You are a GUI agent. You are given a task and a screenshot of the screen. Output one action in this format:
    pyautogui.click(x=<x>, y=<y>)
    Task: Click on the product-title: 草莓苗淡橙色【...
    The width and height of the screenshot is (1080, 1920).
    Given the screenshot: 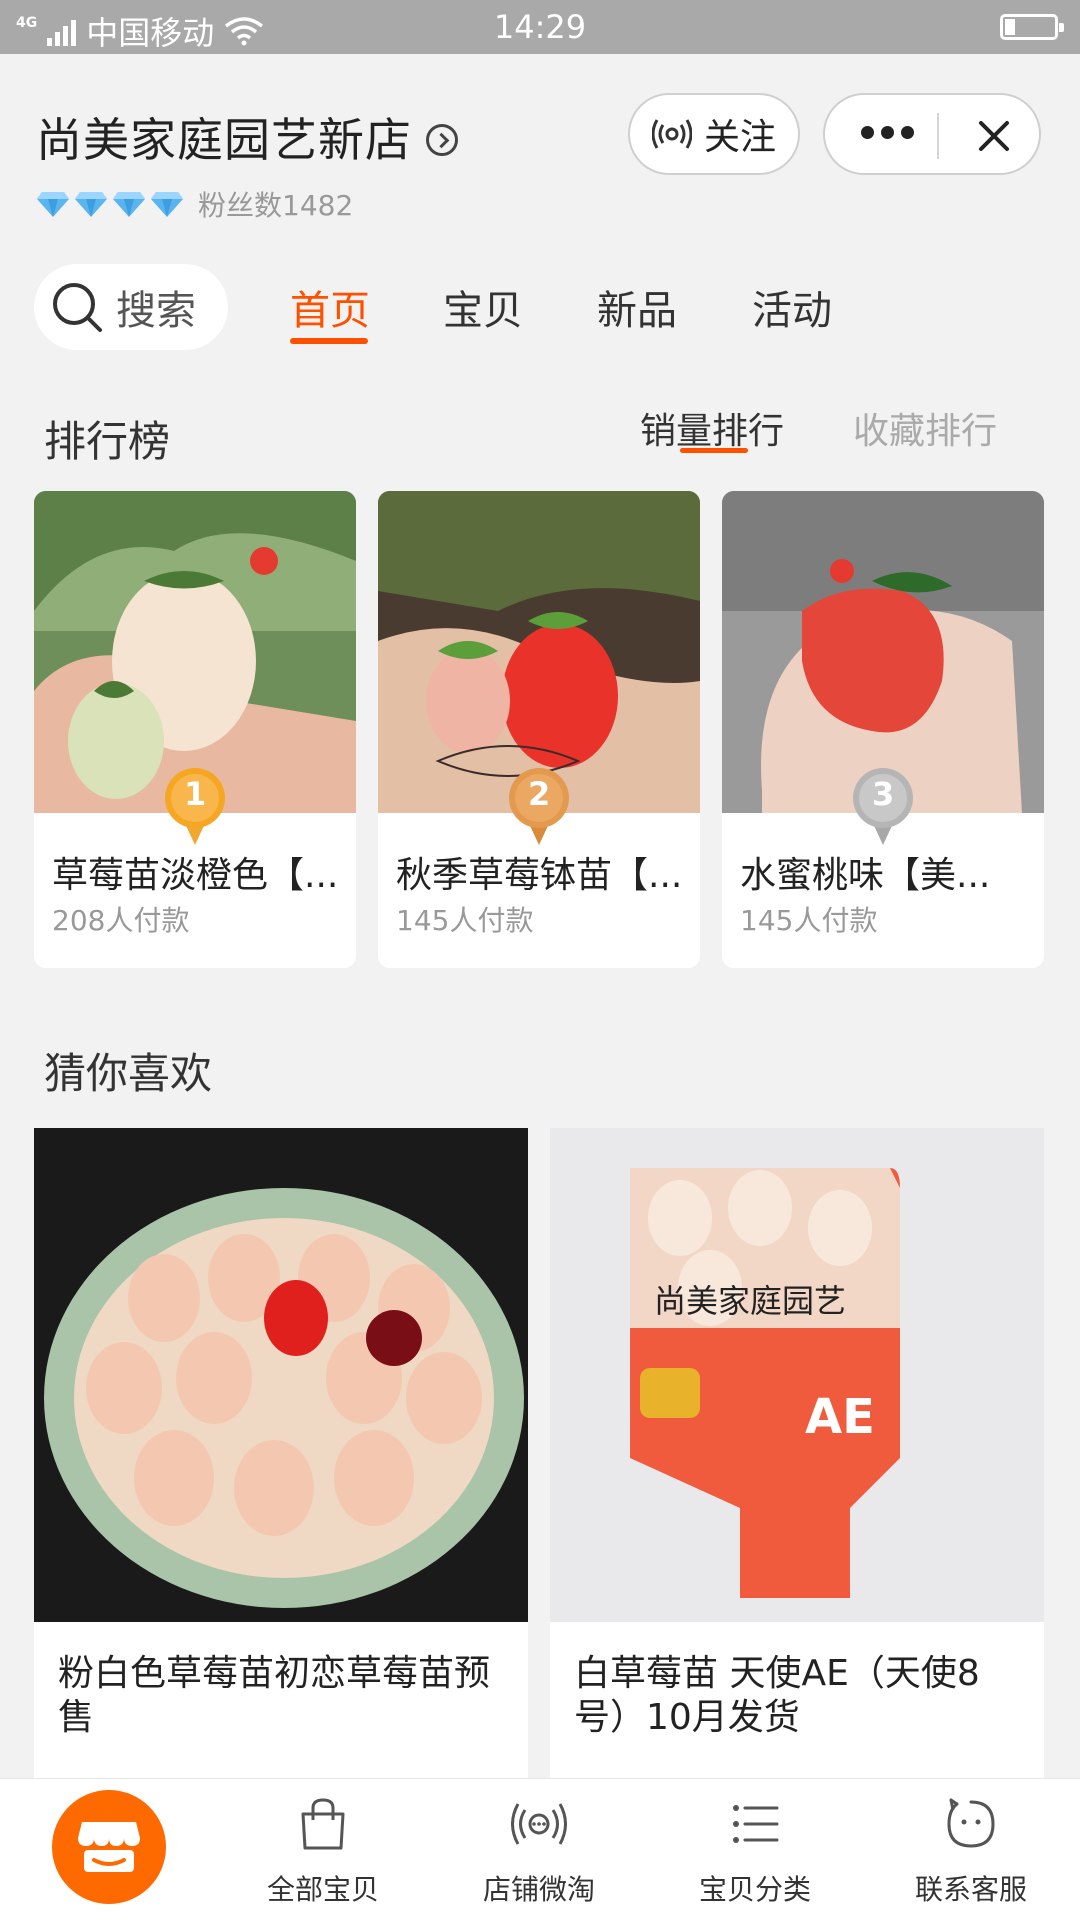 What is the action you would take?
    pyautogui.click(x=195, y=875)
    